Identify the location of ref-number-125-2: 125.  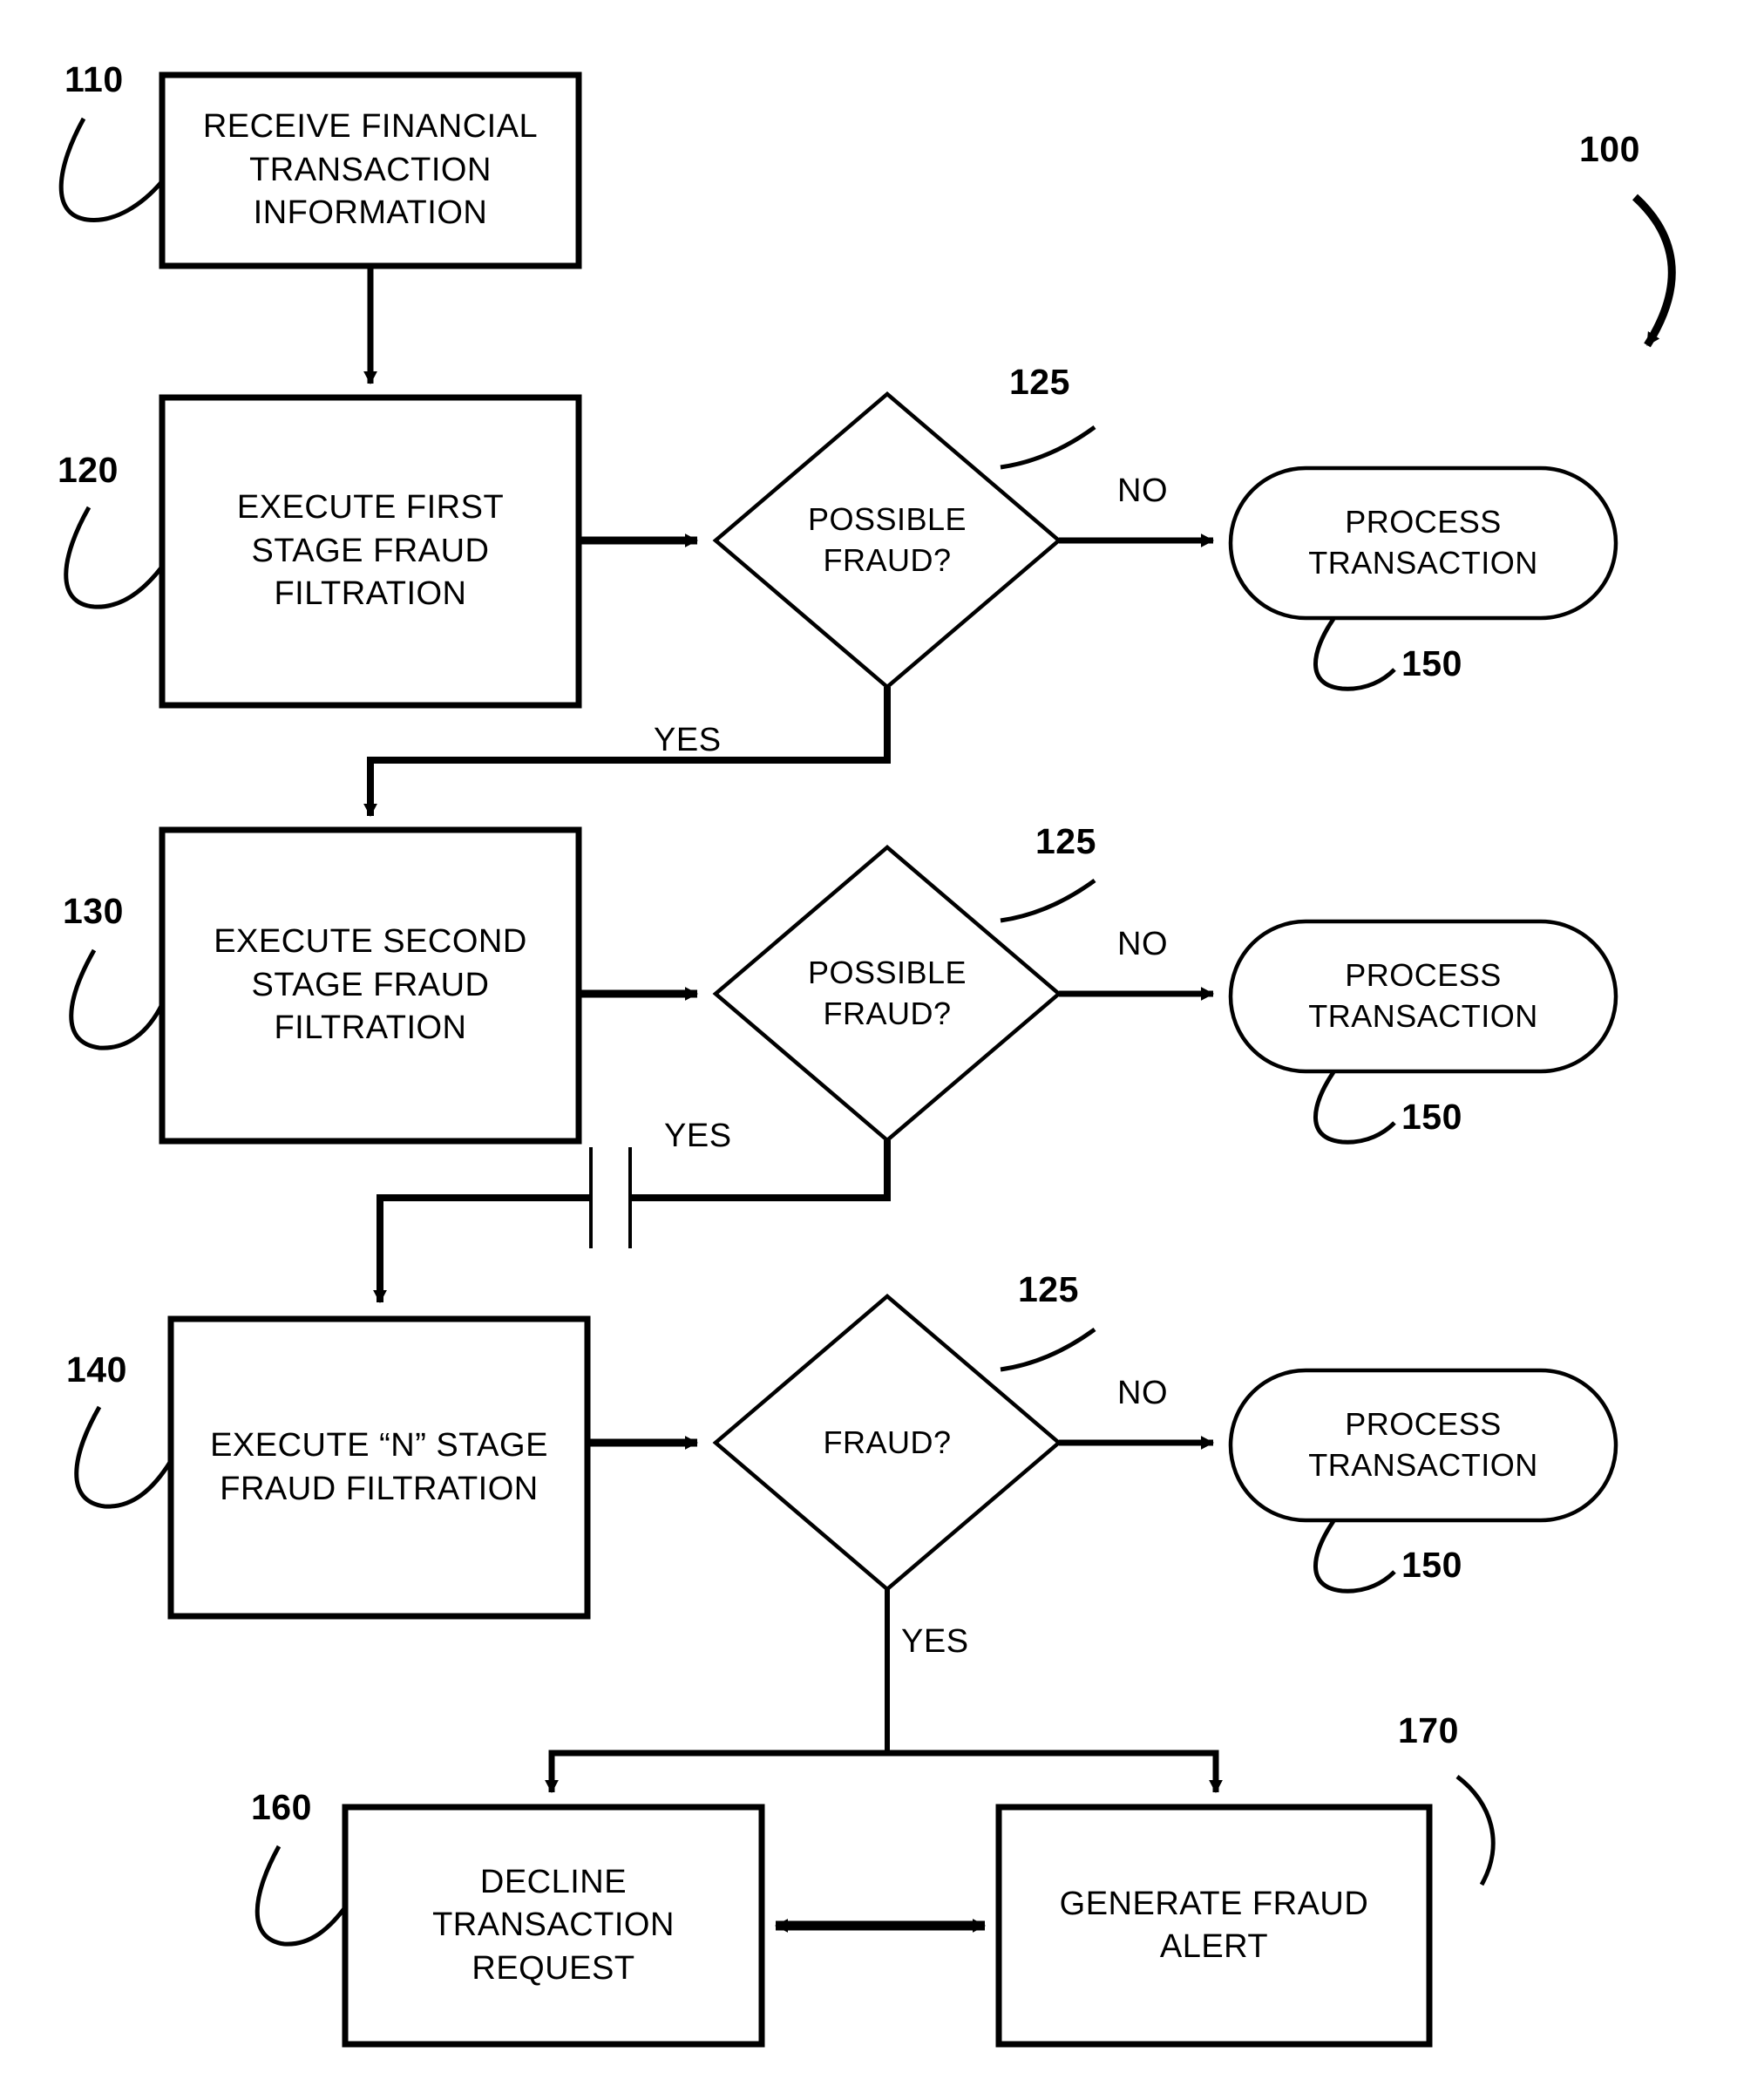
(1065, 841).